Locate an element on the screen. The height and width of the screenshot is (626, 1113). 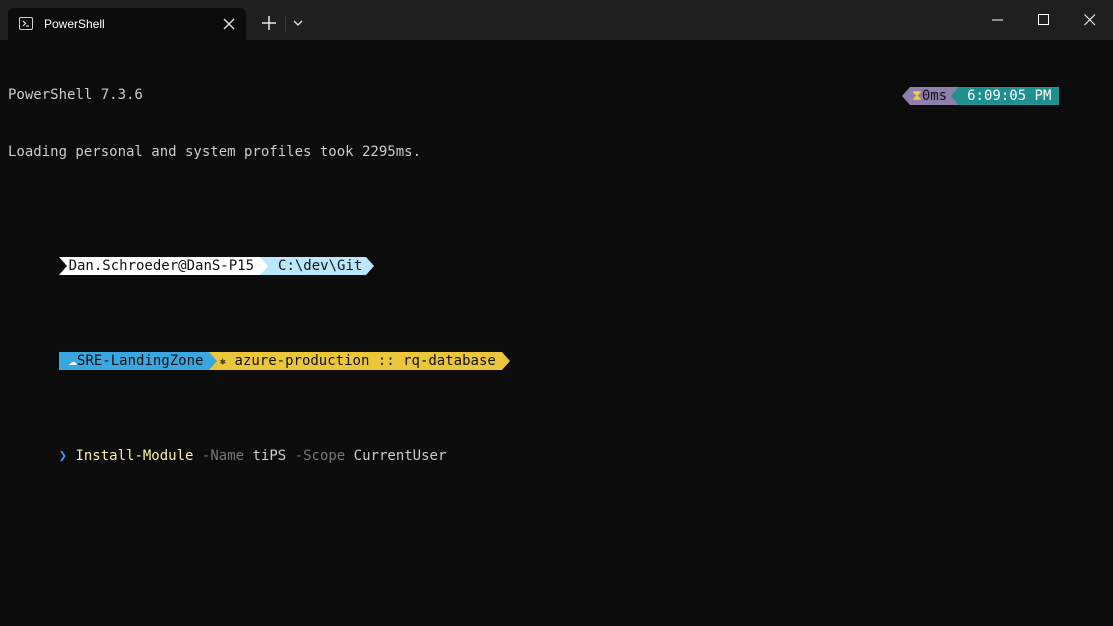
command-arg-scope: CurrentUser is located at coordinates (400, 456).